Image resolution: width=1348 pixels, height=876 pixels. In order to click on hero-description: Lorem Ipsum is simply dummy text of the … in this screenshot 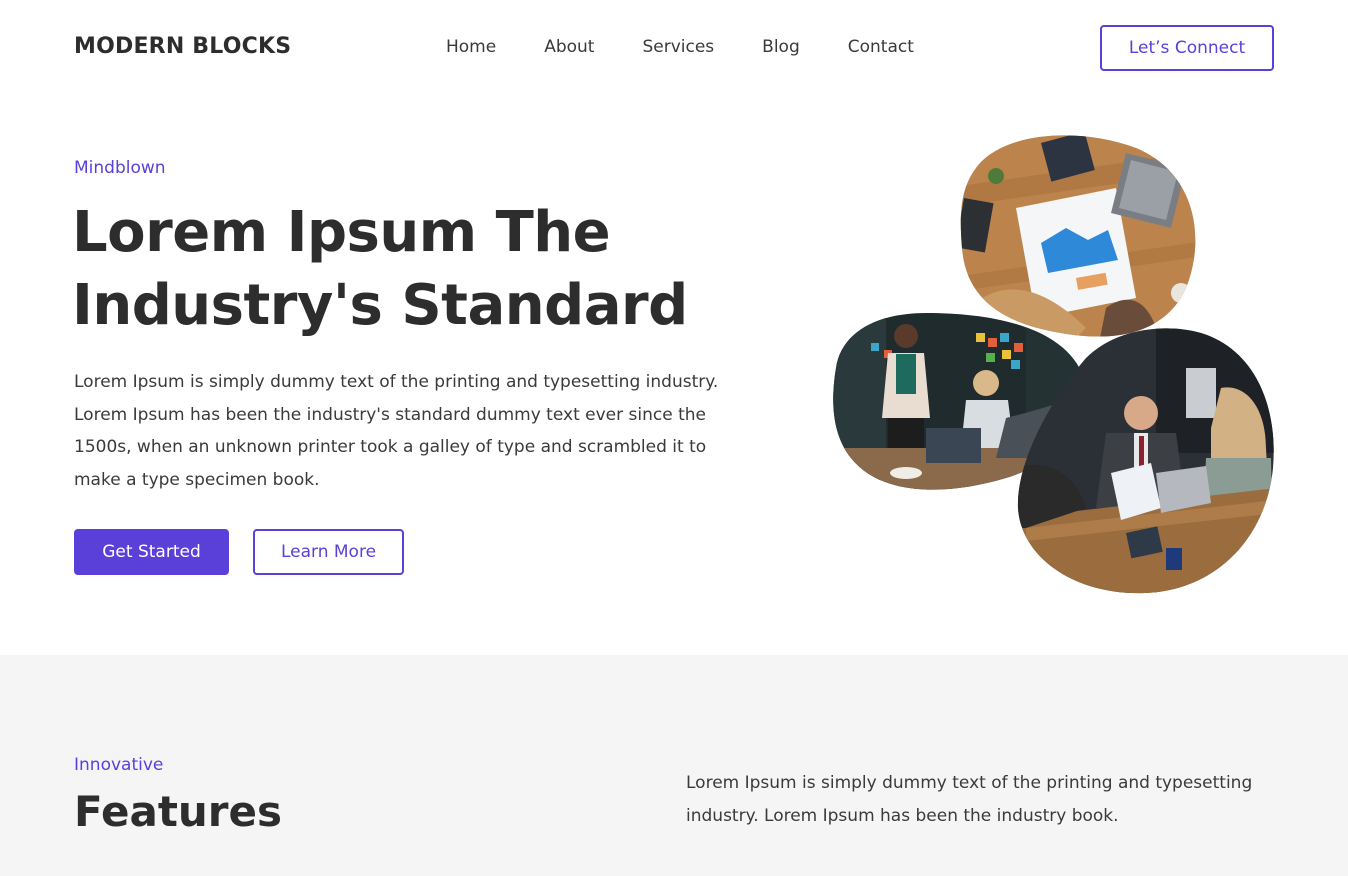, I will do `click(396, 431)`.